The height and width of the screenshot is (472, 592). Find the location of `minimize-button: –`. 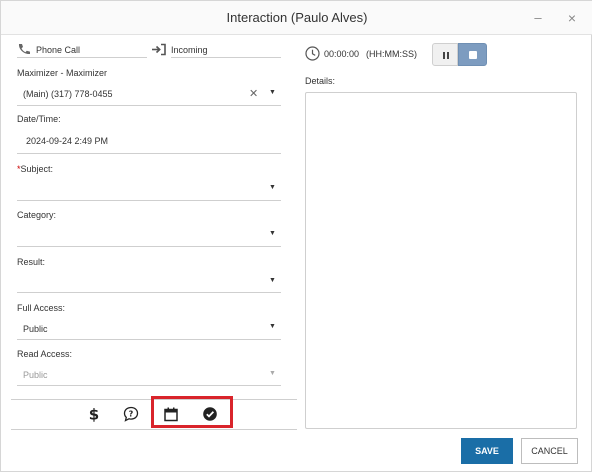

minimize-button: – is located at coordinates (538, 18).